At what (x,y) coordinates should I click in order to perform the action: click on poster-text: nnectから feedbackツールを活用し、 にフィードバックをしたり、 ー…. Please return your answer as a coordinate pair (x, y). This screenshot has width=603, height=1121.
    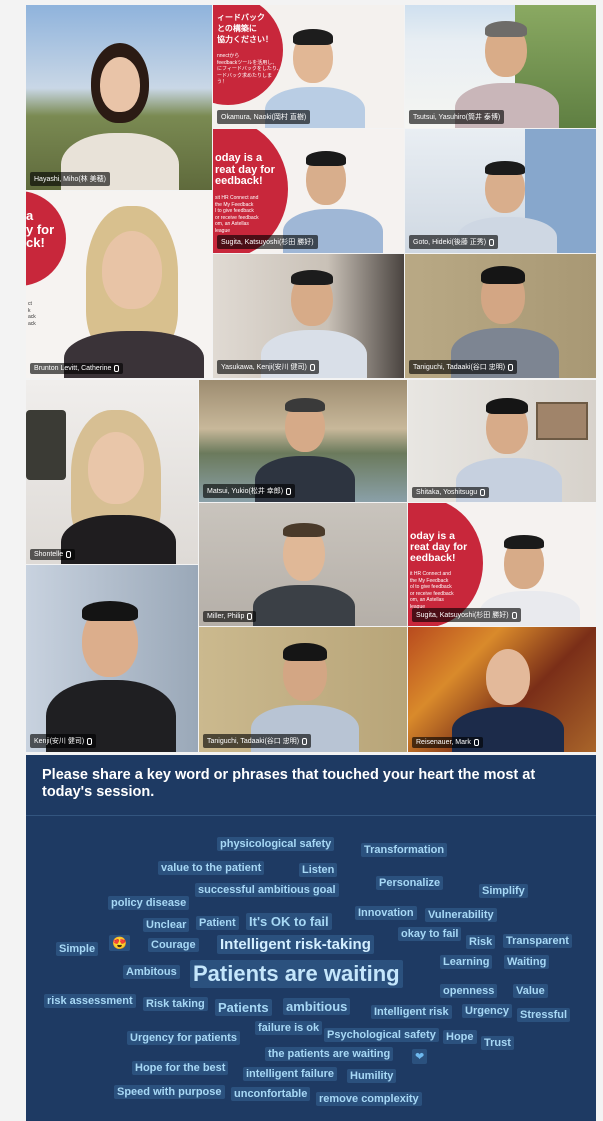
    Looking at the image, I should click on (249, 69).